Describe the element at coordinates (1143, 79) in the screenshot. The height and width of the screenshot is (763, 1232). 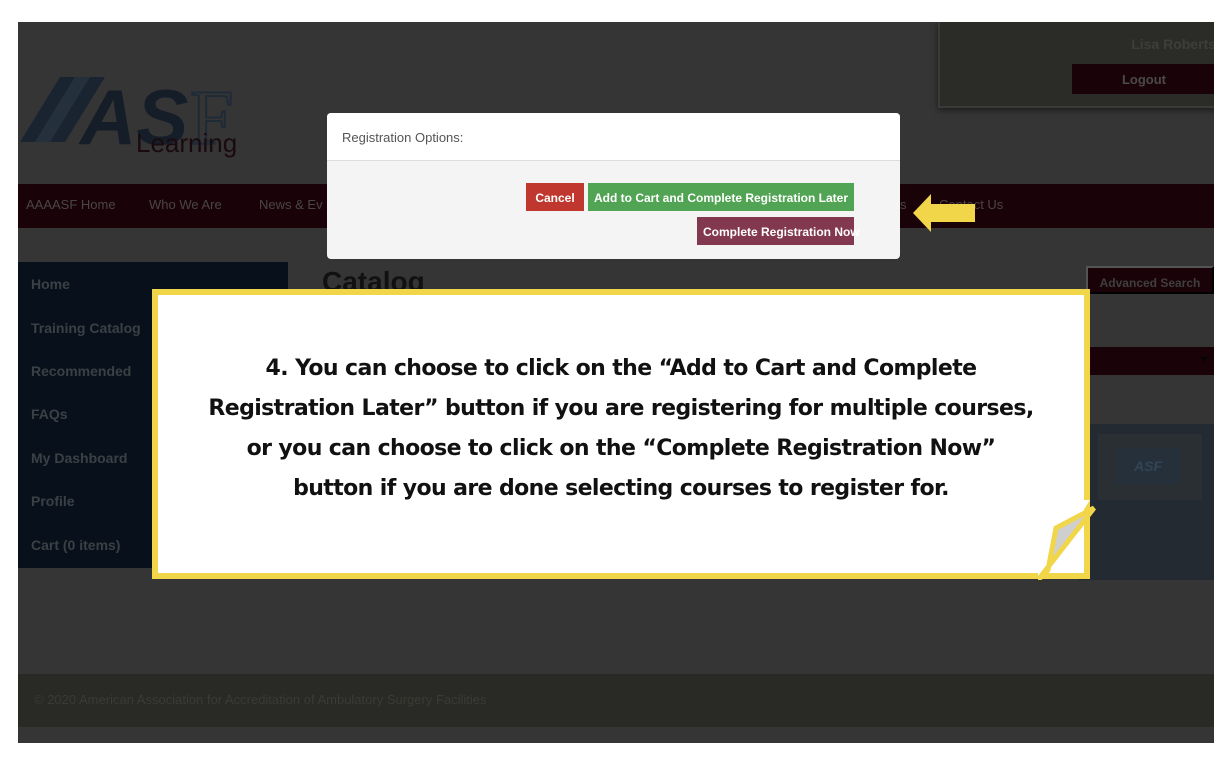
I see `logout-button: Logout` at that location.